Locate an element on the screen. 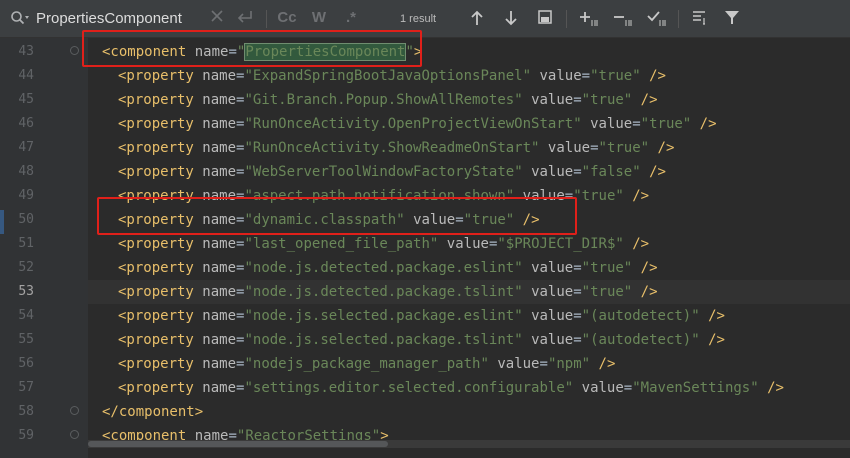 The height and width of the screenshot is (458, 850). attr-value: nodejs_package_manager_path is located at coordinates (366, 364).